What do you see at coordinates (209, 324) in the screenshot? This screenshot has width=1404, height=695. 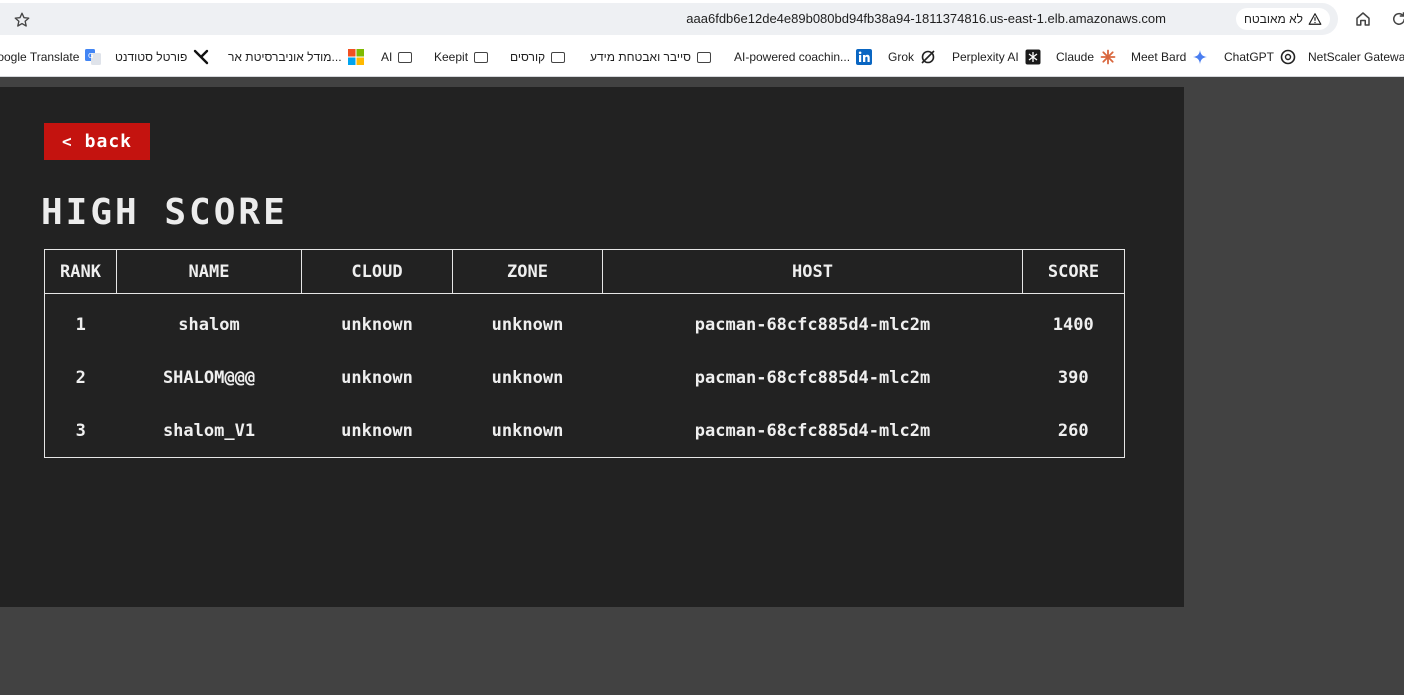 I see `cell-name: shalom` at bounding box center [209, 324].